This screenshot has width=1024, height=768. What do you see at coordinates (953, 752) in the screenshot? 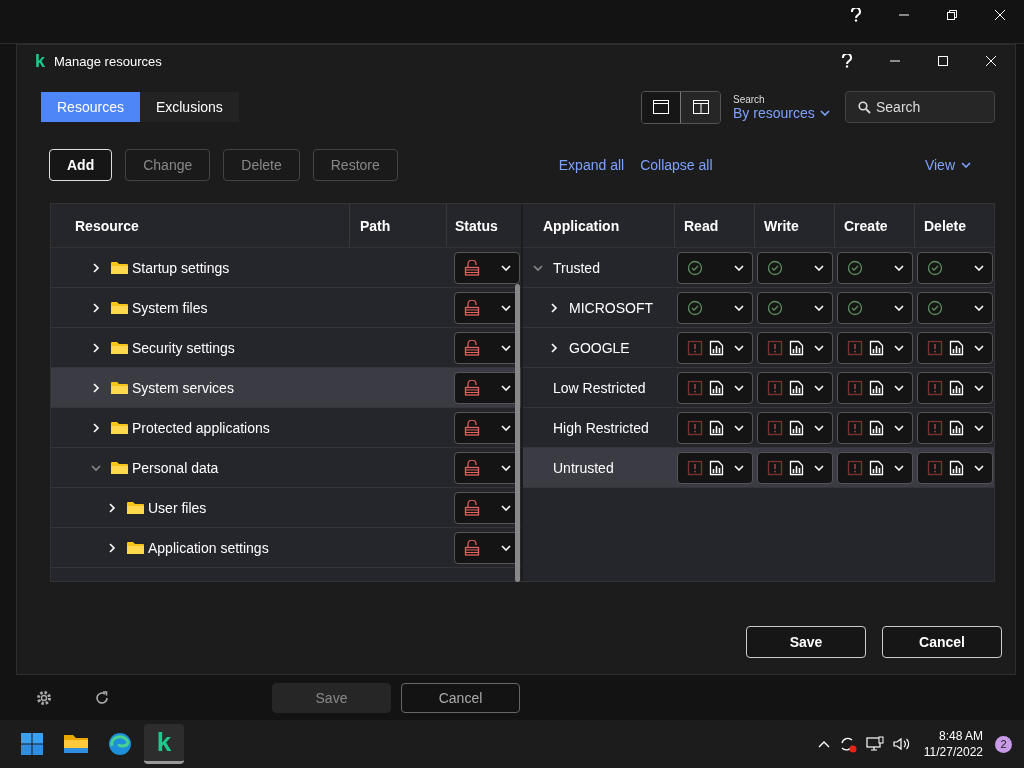
I see `clock-date: 11/27/2022` at bounding box center [953, 752].